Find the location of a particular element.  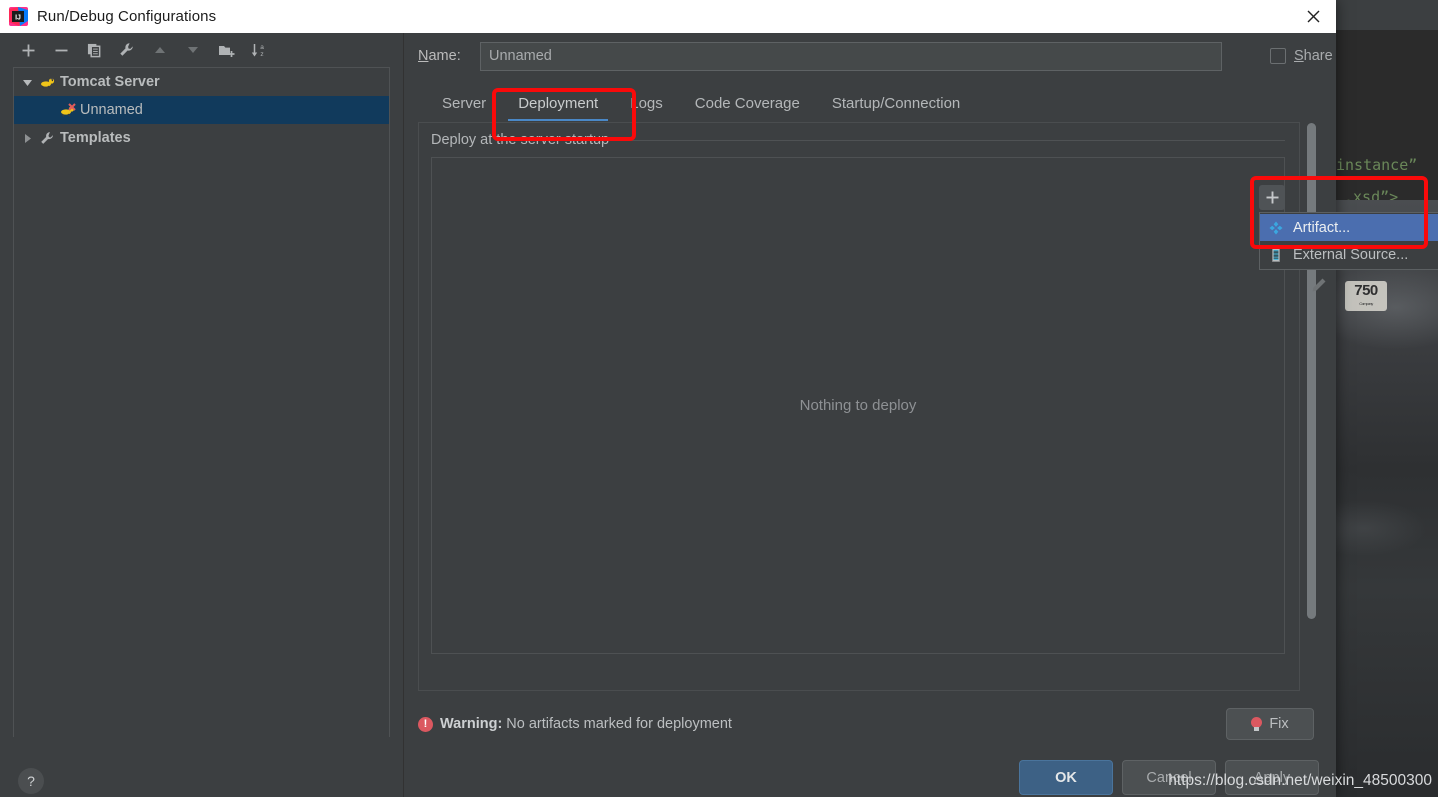

svg-text: IJ is located at coordinates (18, 18).